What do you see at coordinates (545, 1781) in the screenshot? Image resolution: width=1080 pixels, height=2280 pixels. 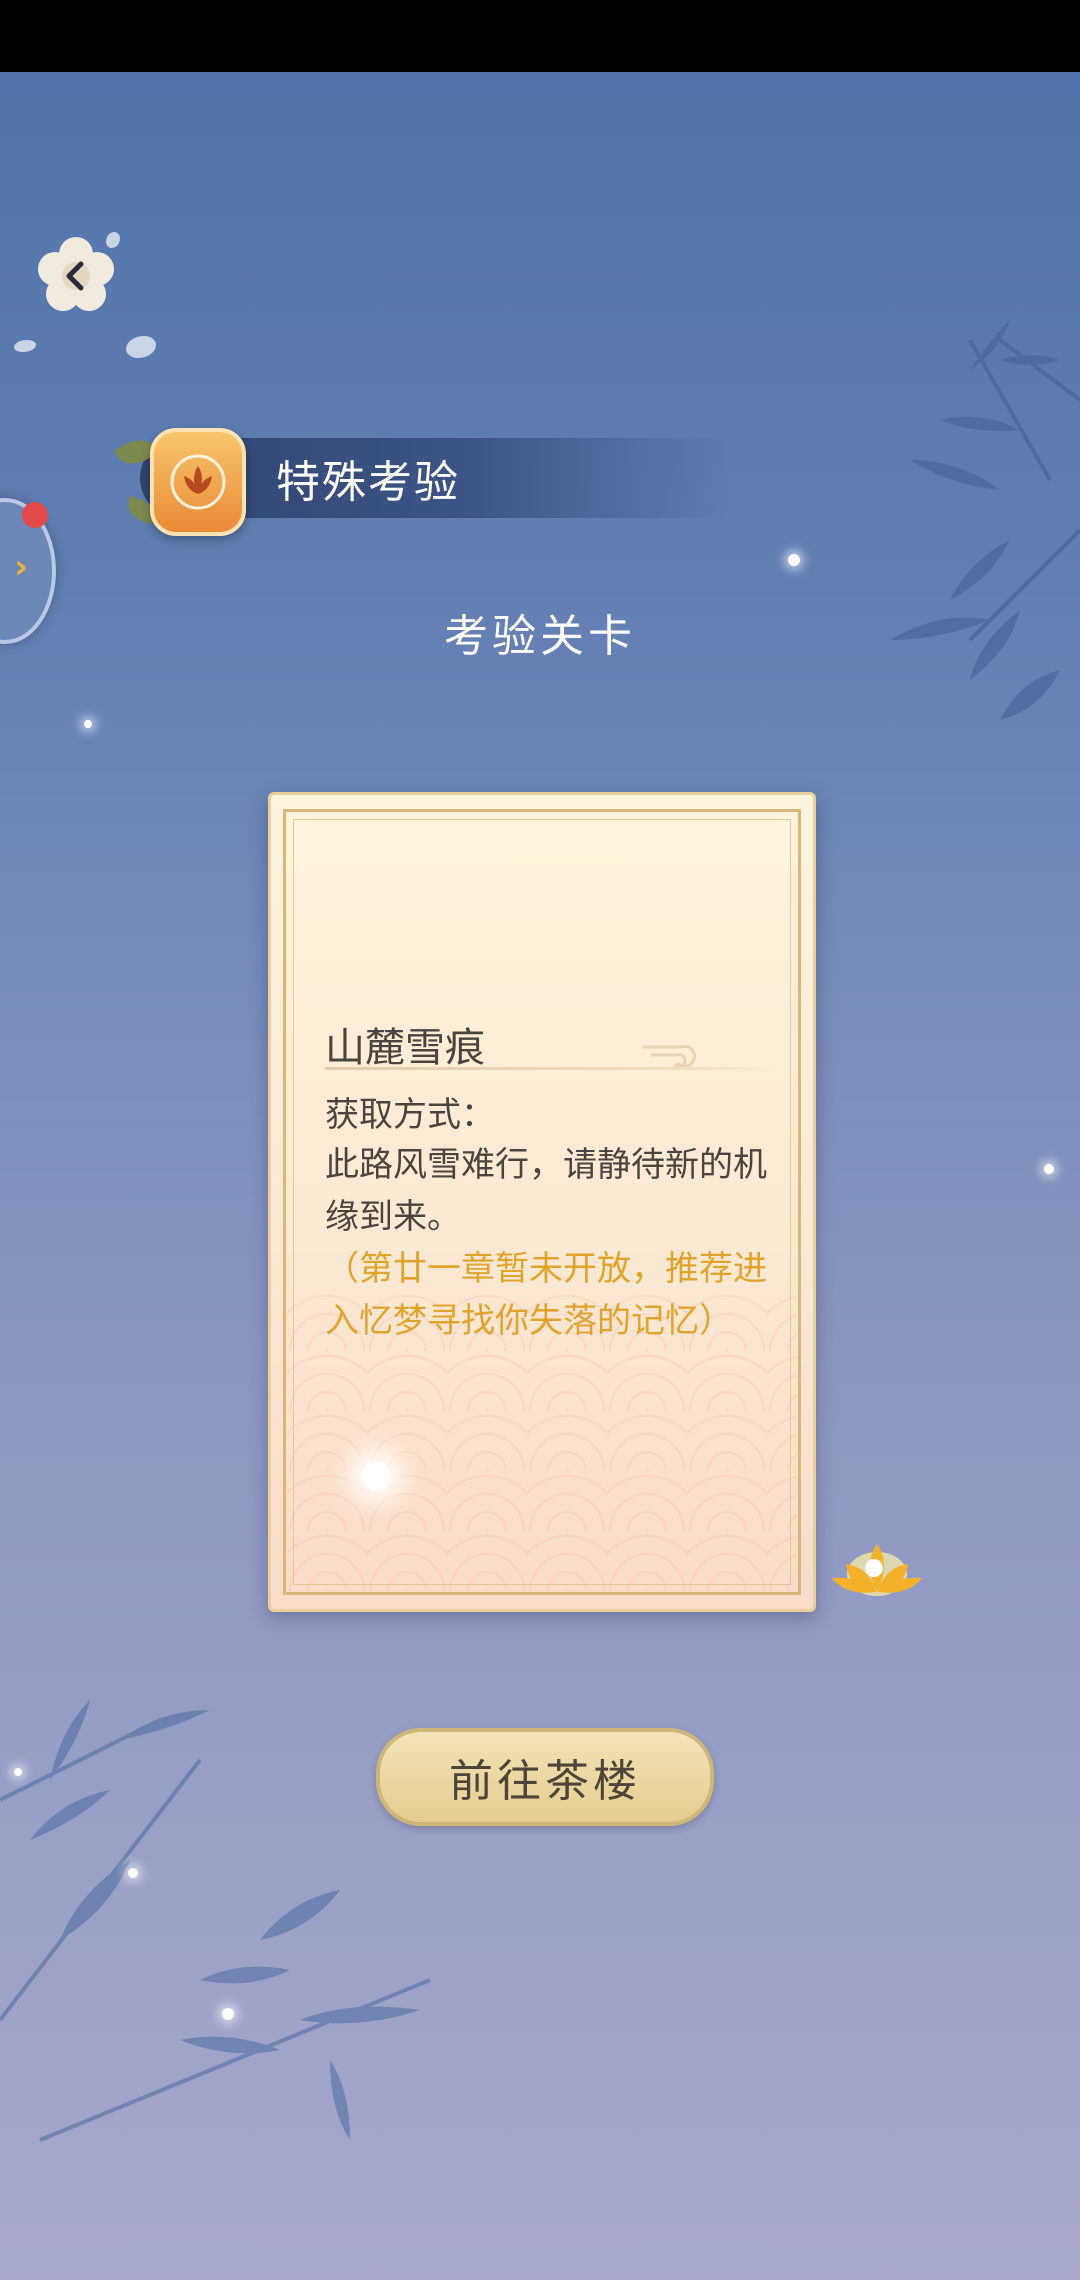 I see `goto-teahouse-label: 前往茶楼` at bounding box center [545, 1781].